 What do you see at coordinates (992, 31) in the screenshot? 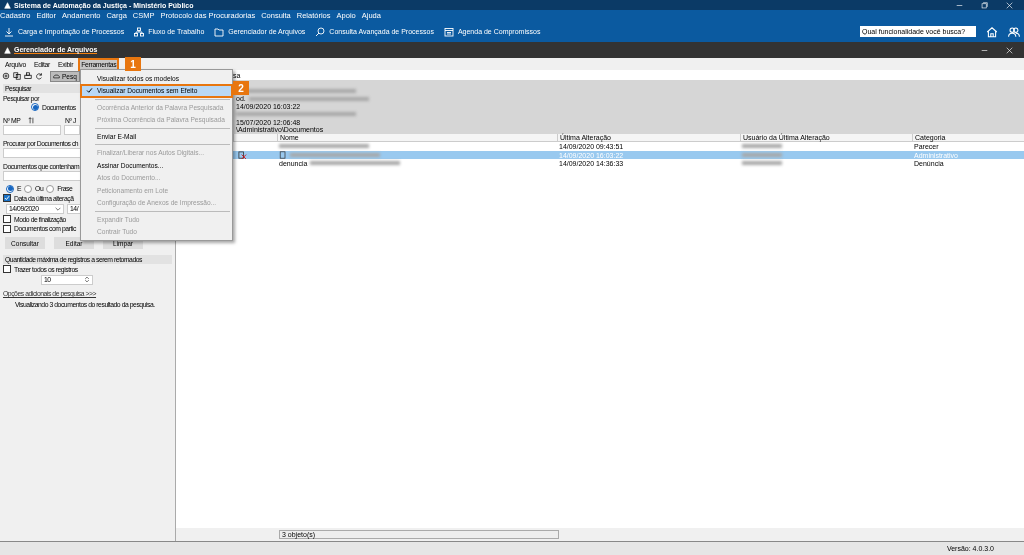
I see `home-icon` at bounding box center [992, 31].